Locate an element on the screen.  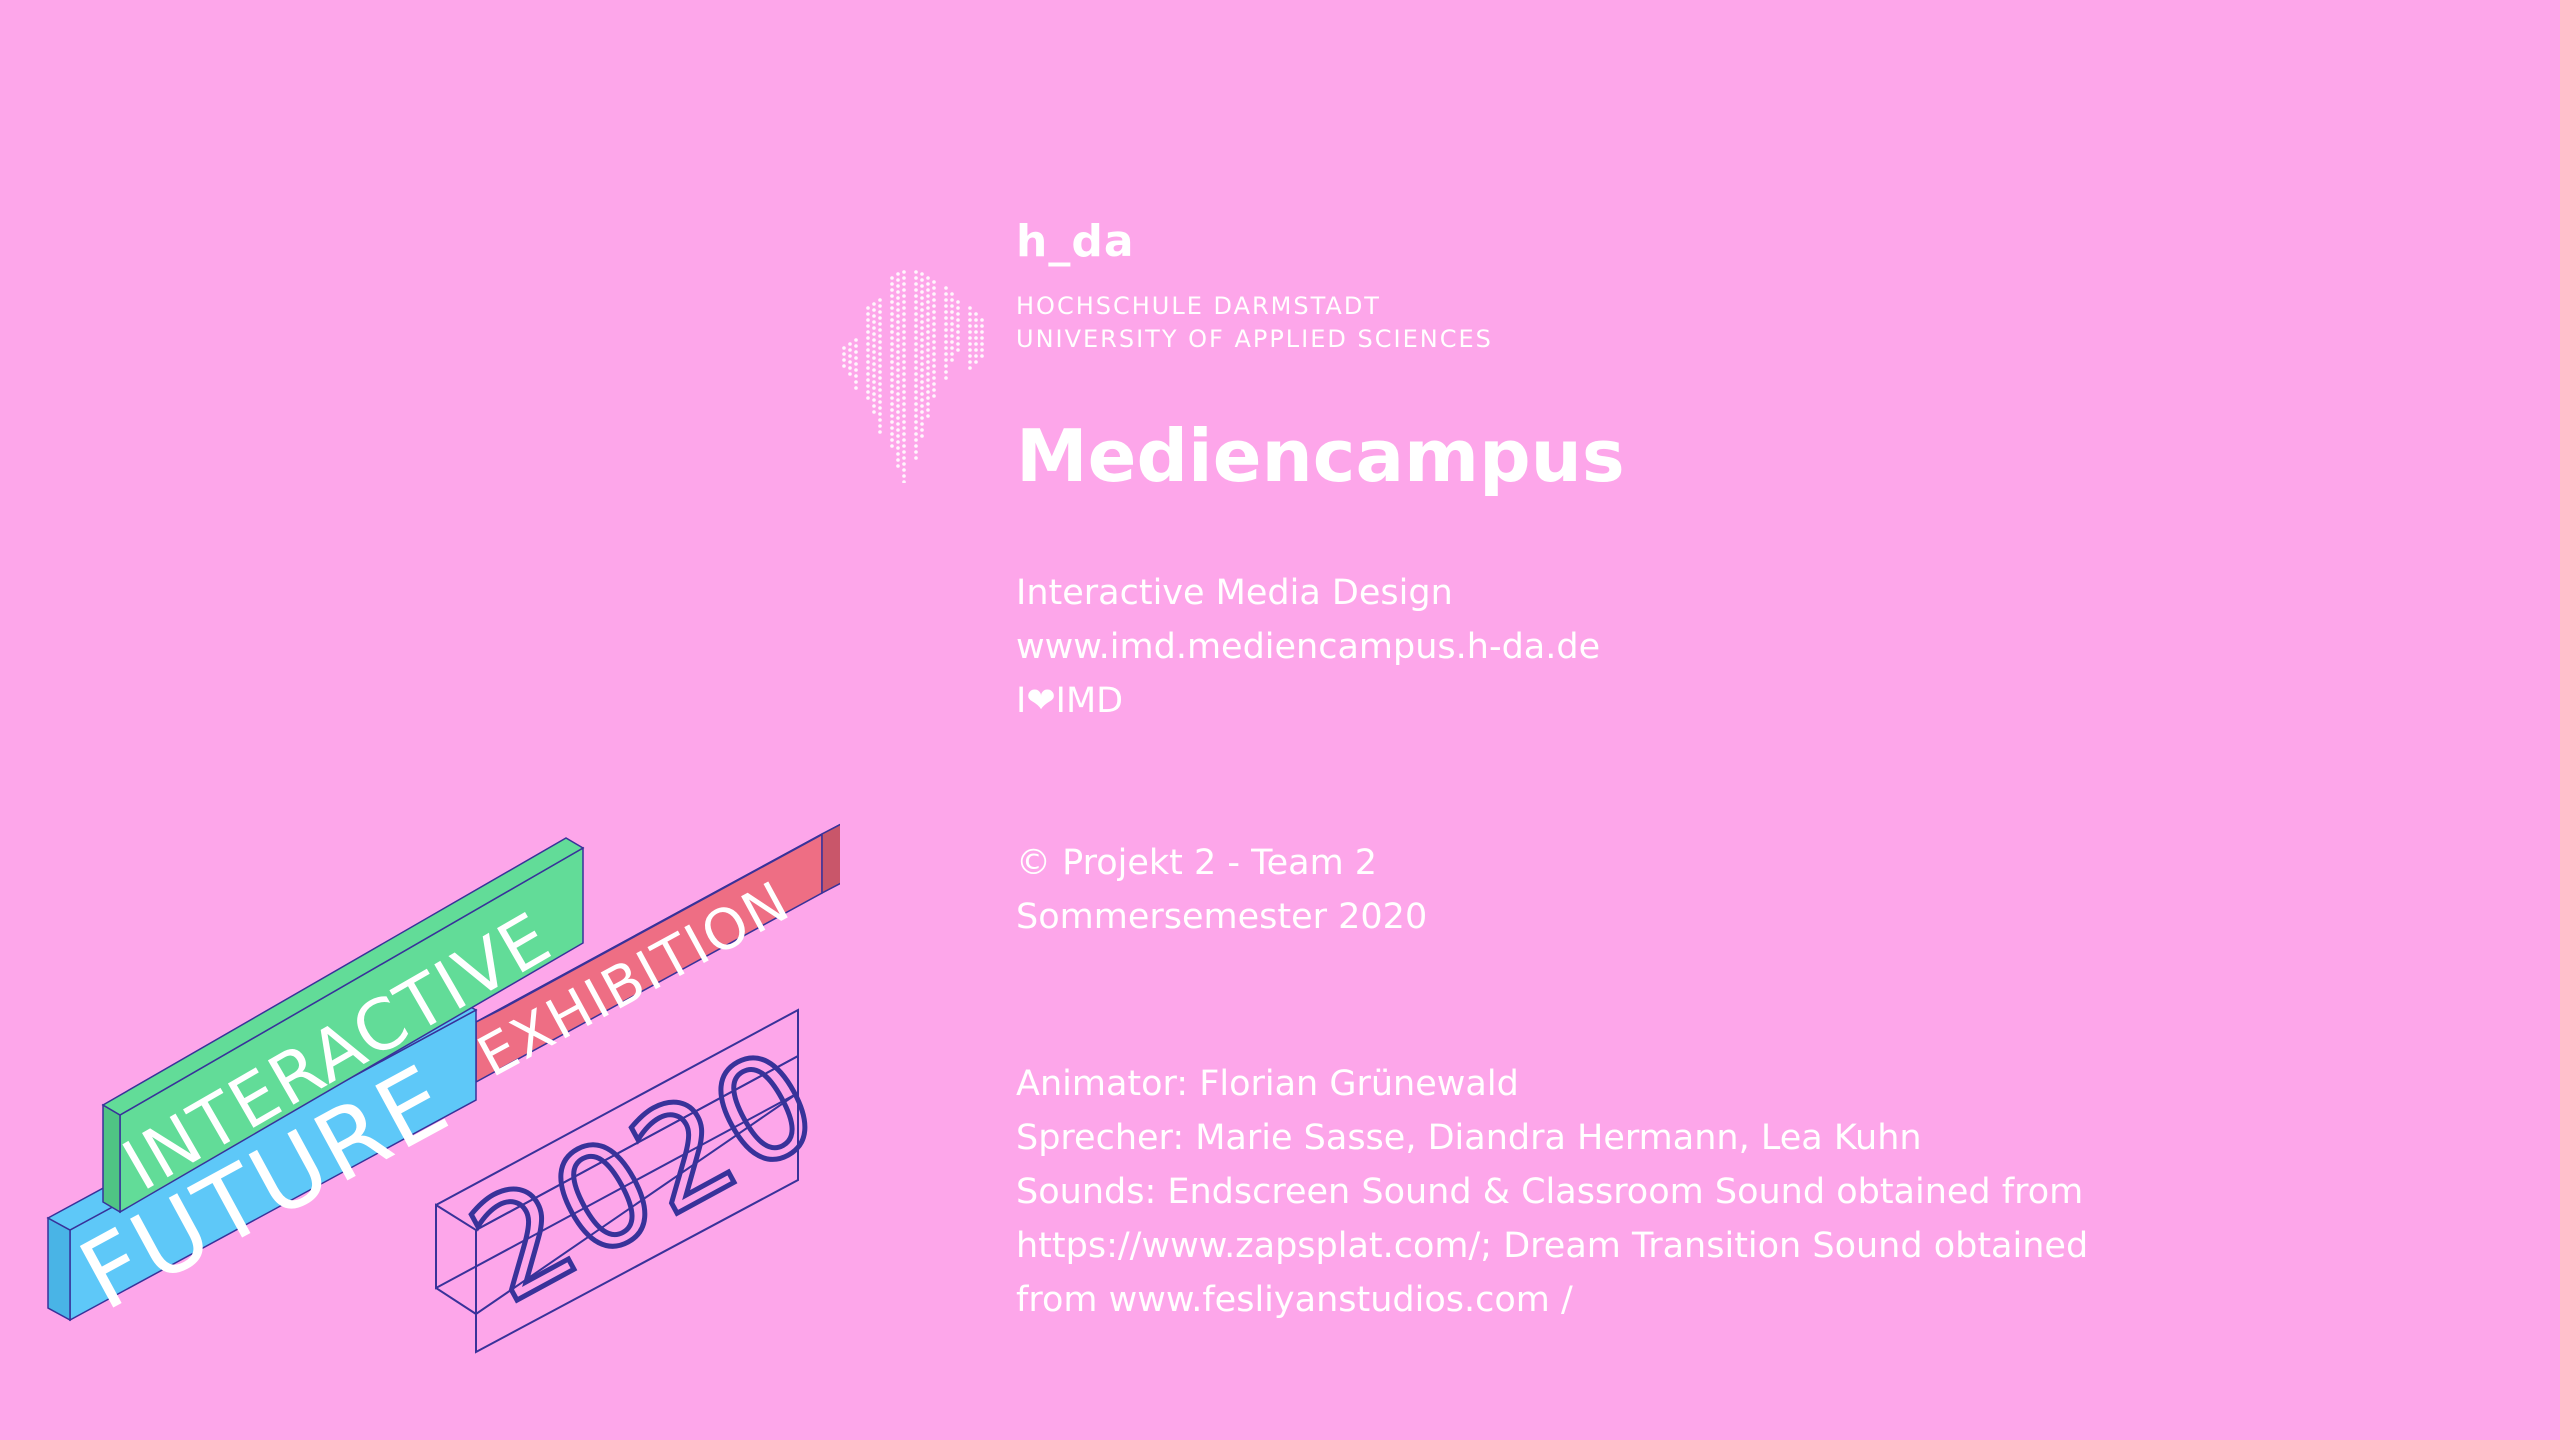
exhibition-logo: INTERACTIVE FUTURE EXHIBITION 2020 is located at coordinates (443, 1088).